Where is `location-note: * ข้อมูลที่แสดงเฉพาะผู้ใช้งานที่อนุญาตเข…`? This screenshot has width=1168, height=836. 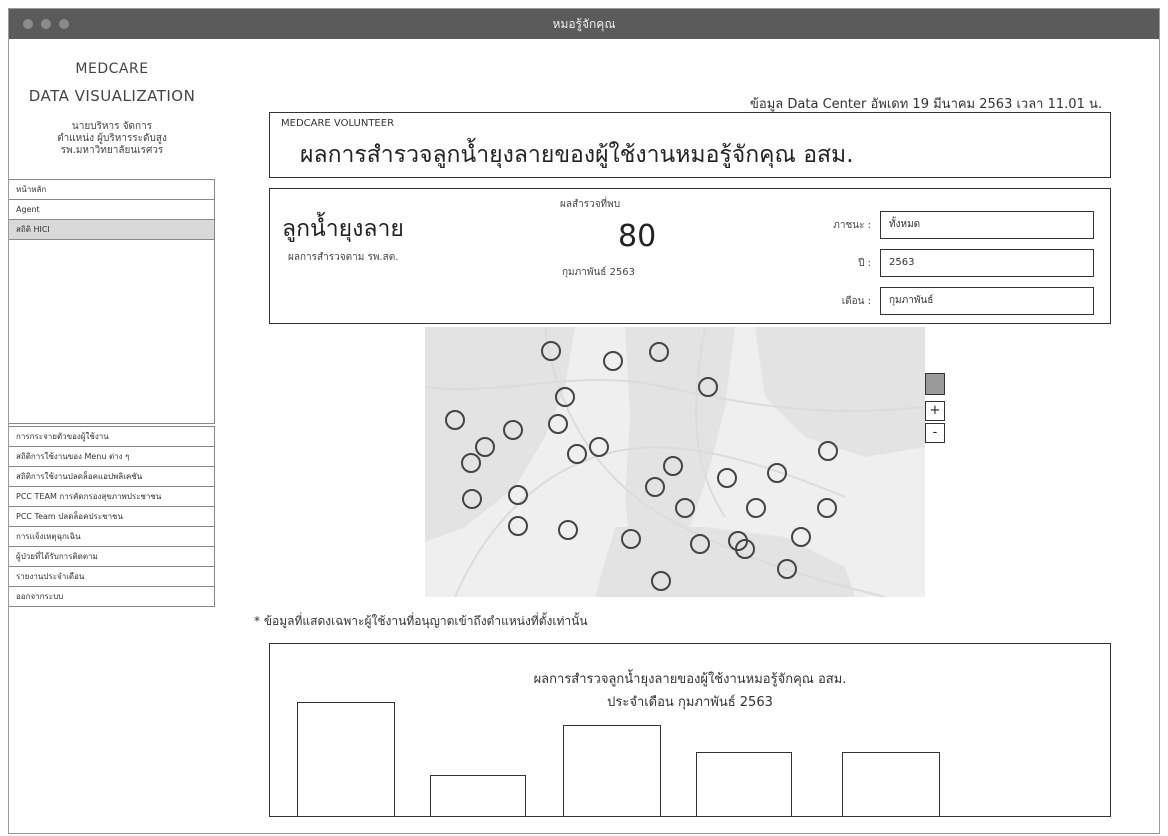
location-note: * ข้อมูลที่แสดงเฉพาะผู้ใช้งานที่อนุญาตเข… is located at coordinates (421, 621).